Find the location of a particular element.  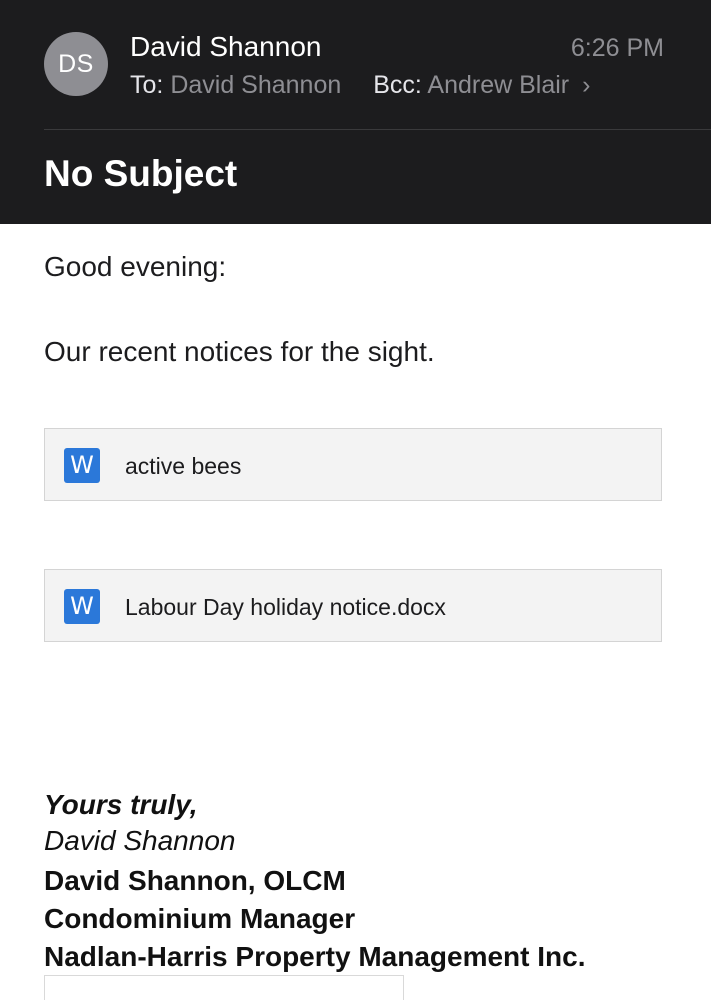

sender-name: David Shannon is located at coordinates (225, 47).